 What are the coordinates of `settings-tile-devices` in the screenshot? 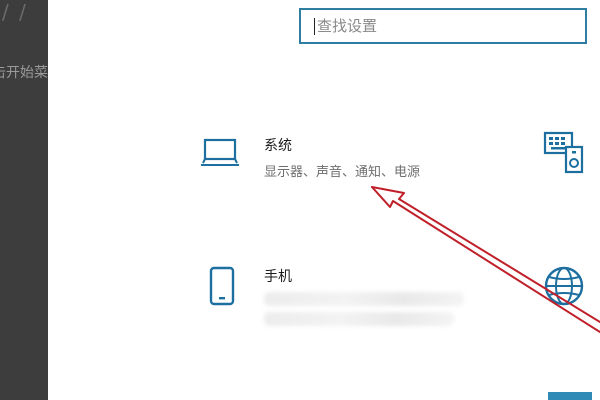 It's located at (565, 153).